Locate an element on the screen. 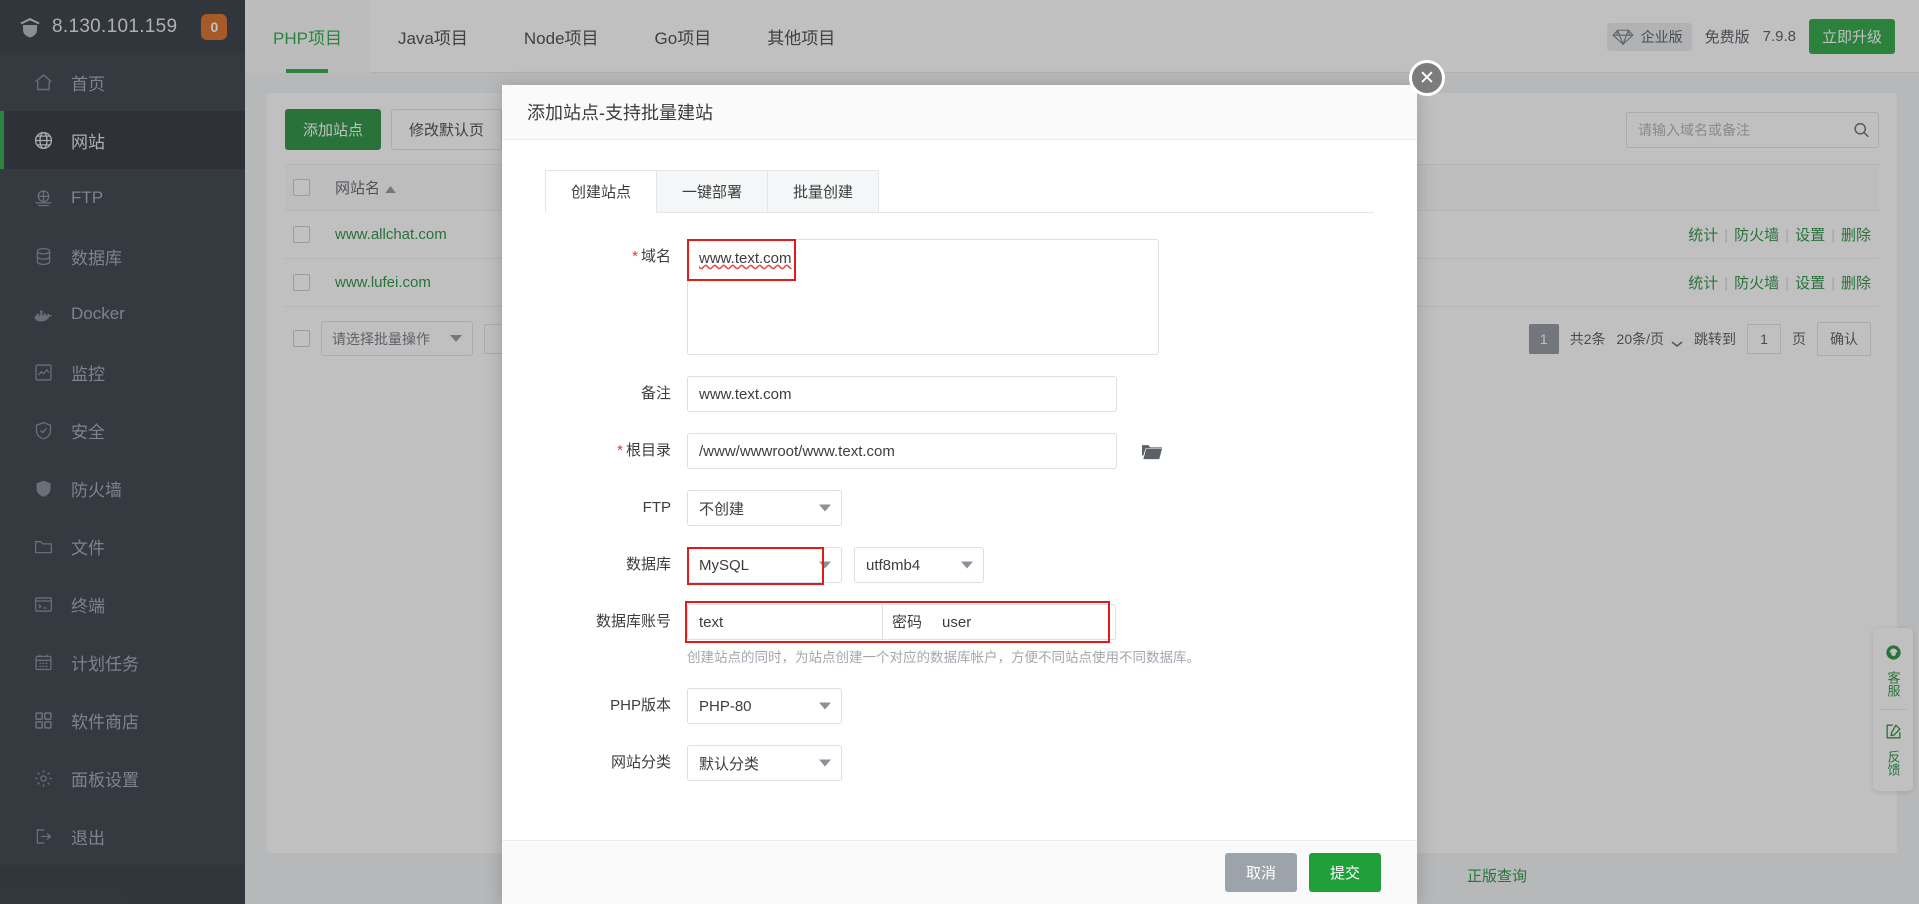 The width and height of the screenshot is (1919, 904). field-row-domain: * 域名 www.text.com is located at coordinates (959, 297).